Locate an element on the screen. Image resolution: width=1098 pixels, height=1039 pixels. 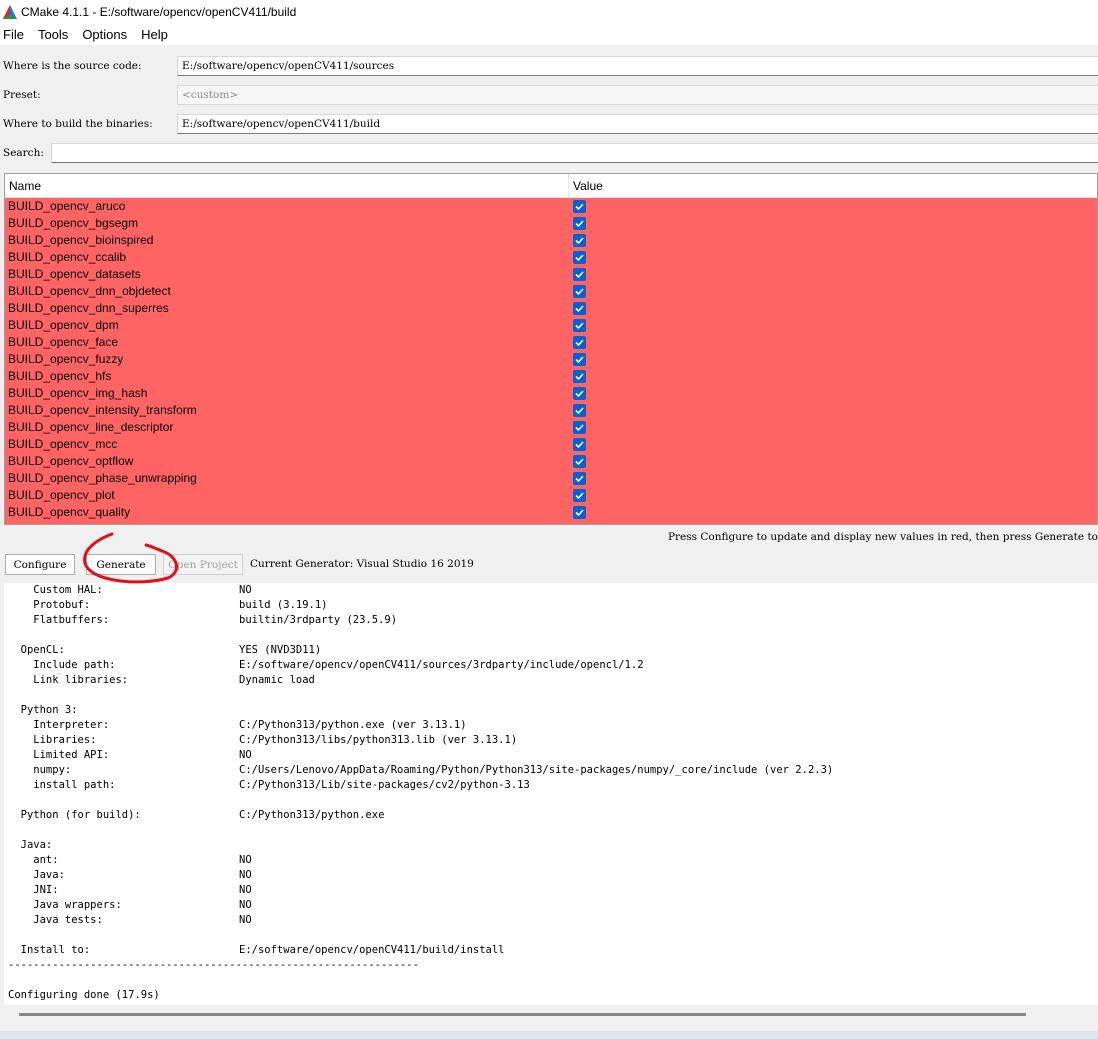
cache-entry-name: BUILD_opencv_ccalib is located at coordinates (67, 257).